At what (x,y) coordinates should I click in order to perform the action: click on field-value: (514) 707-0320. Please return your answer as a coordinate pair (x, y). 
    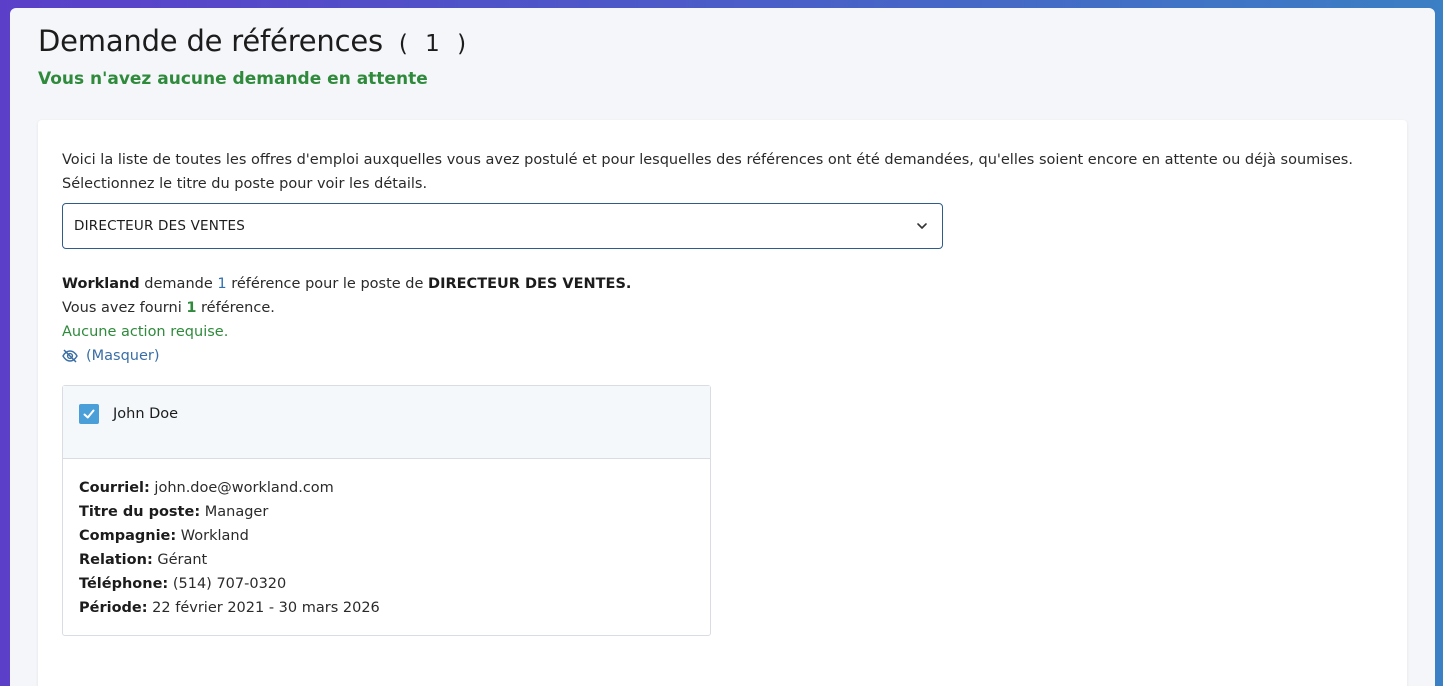
    Looking at the image, I should click on (227, 584).